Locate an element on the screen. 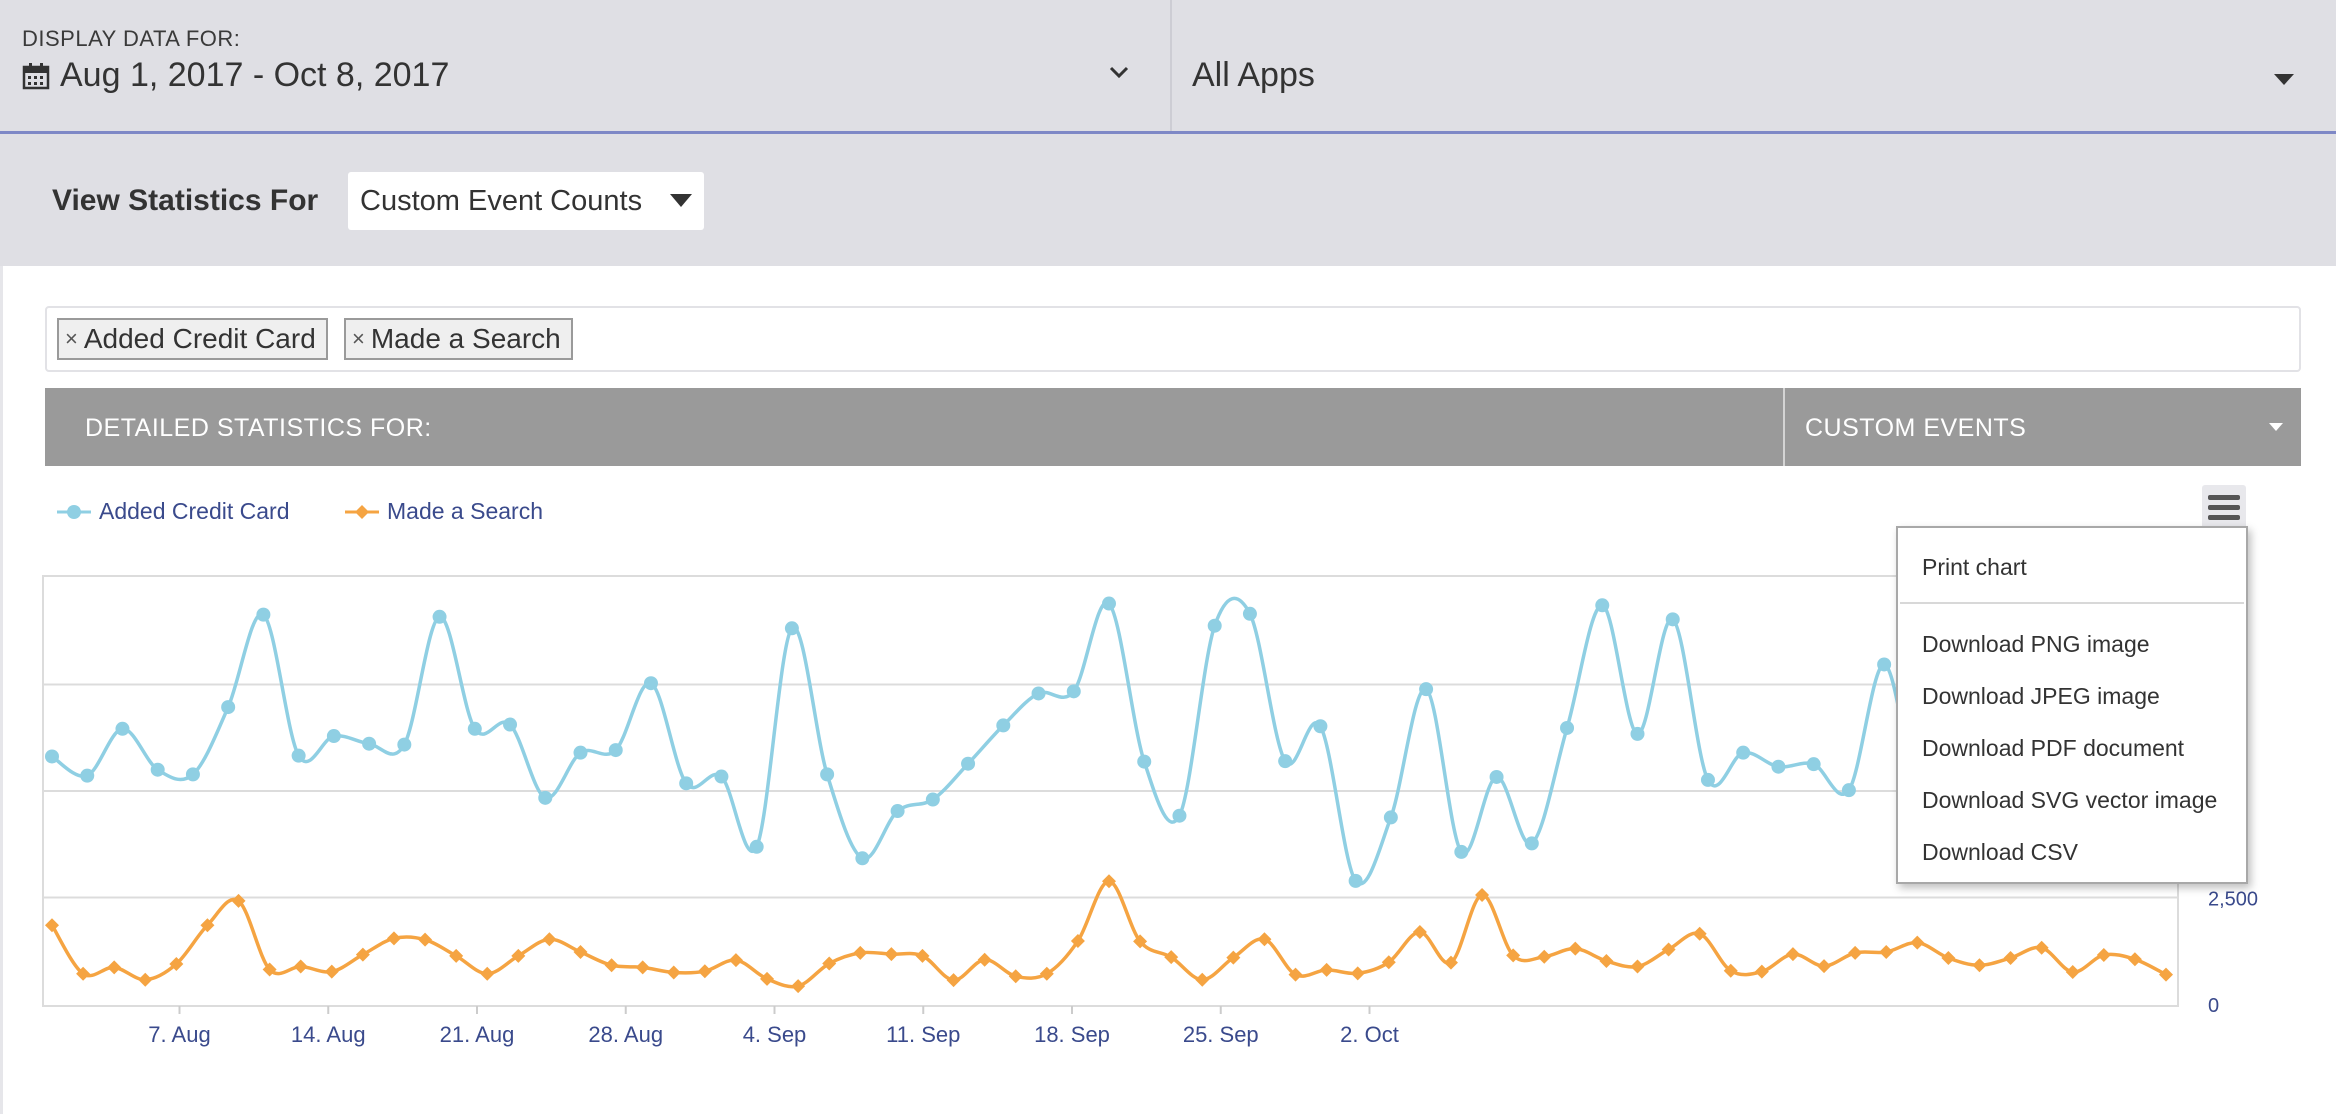  menu-item-download-pdf: Download PDF document is located at coordinates (2053, 748).